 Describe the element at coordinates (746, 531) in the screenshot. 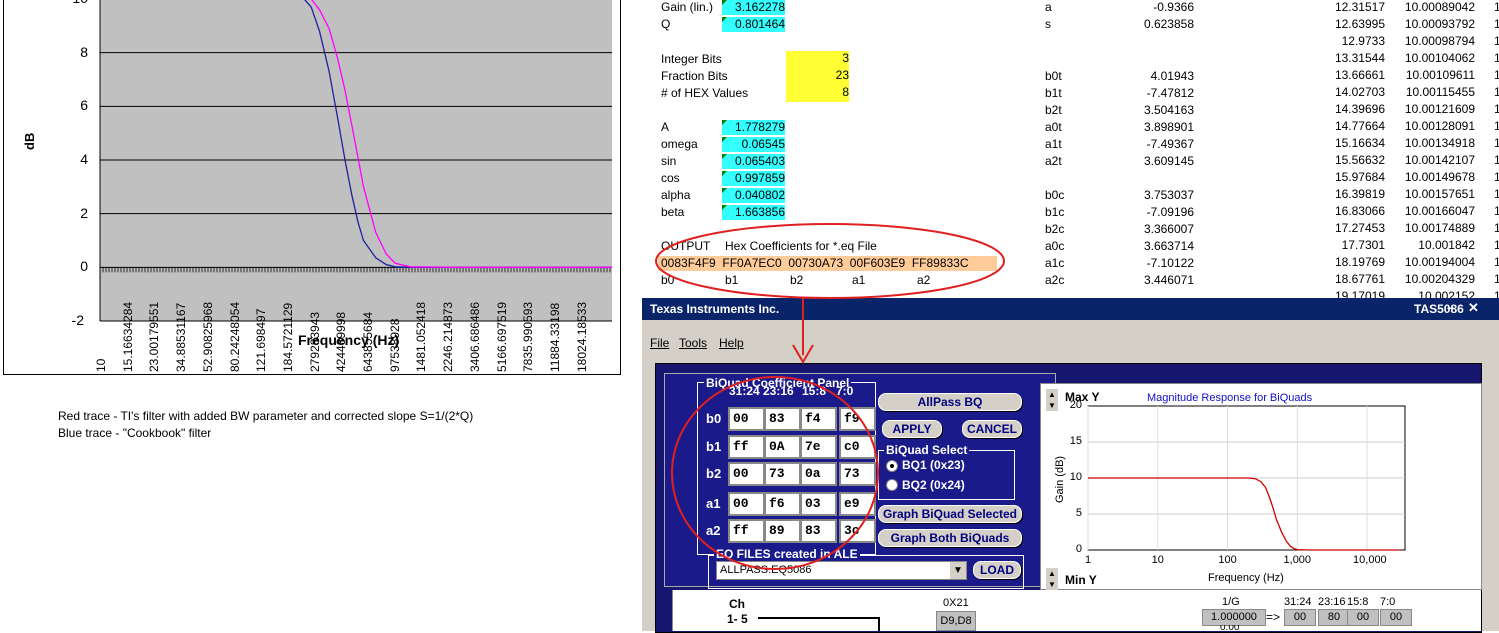

I see `coef-input: ff` at that location.